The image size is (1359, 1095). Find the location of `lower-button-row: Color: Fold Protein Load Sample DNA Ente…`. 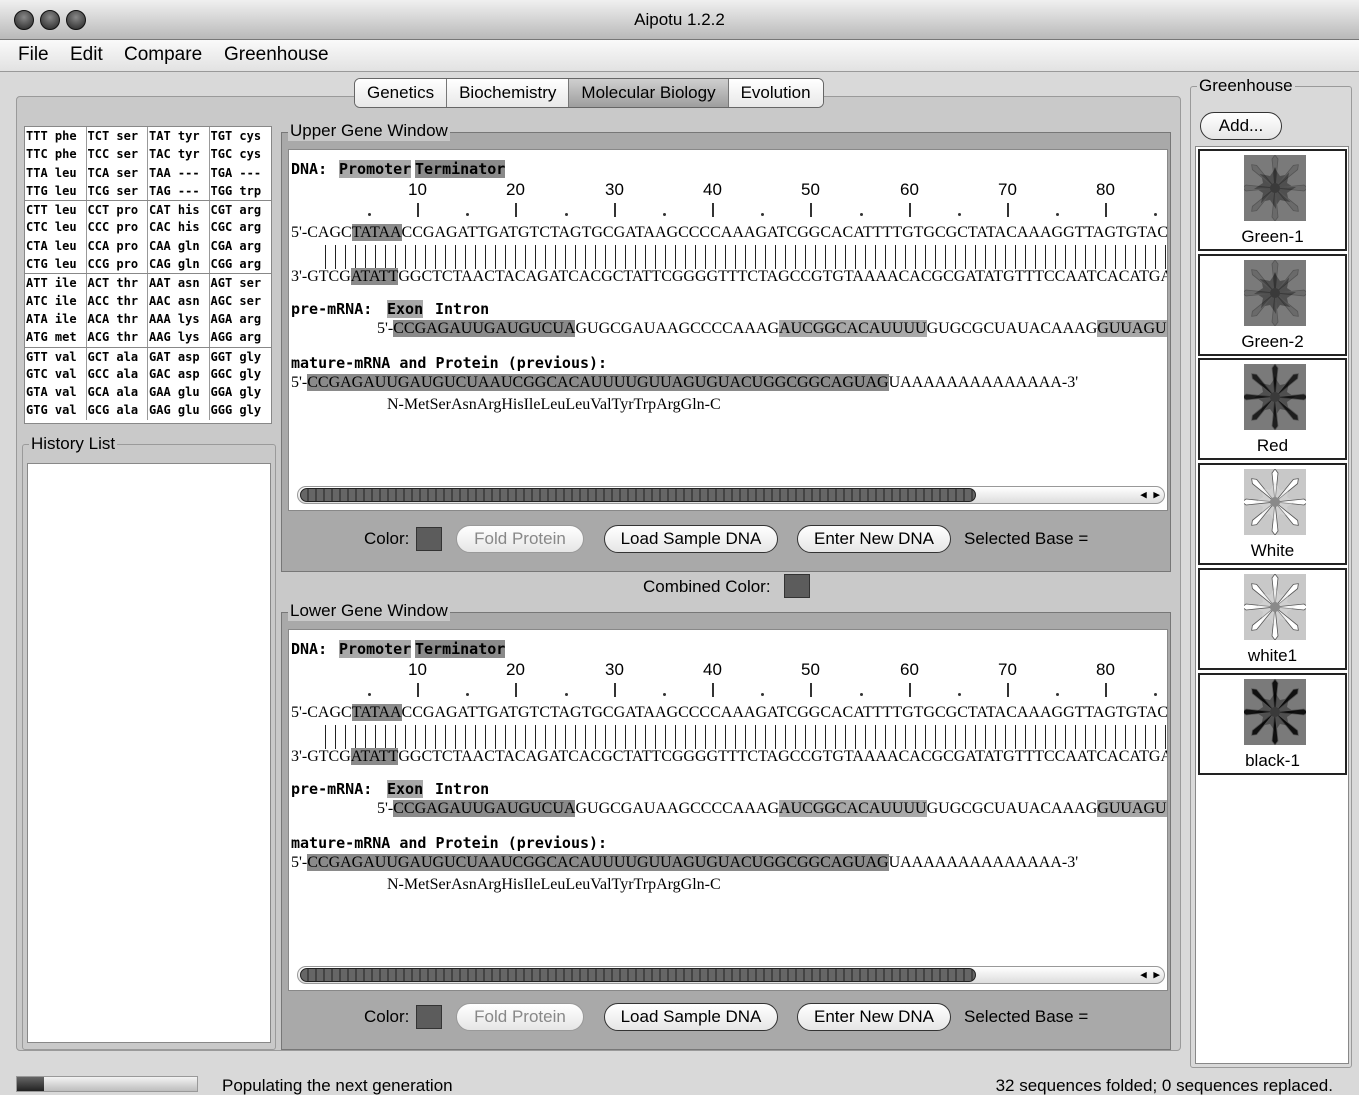

lower-button-row: Color: Fold Protein Load Sample DNA Ente… is located at coordinates (726, 1018).